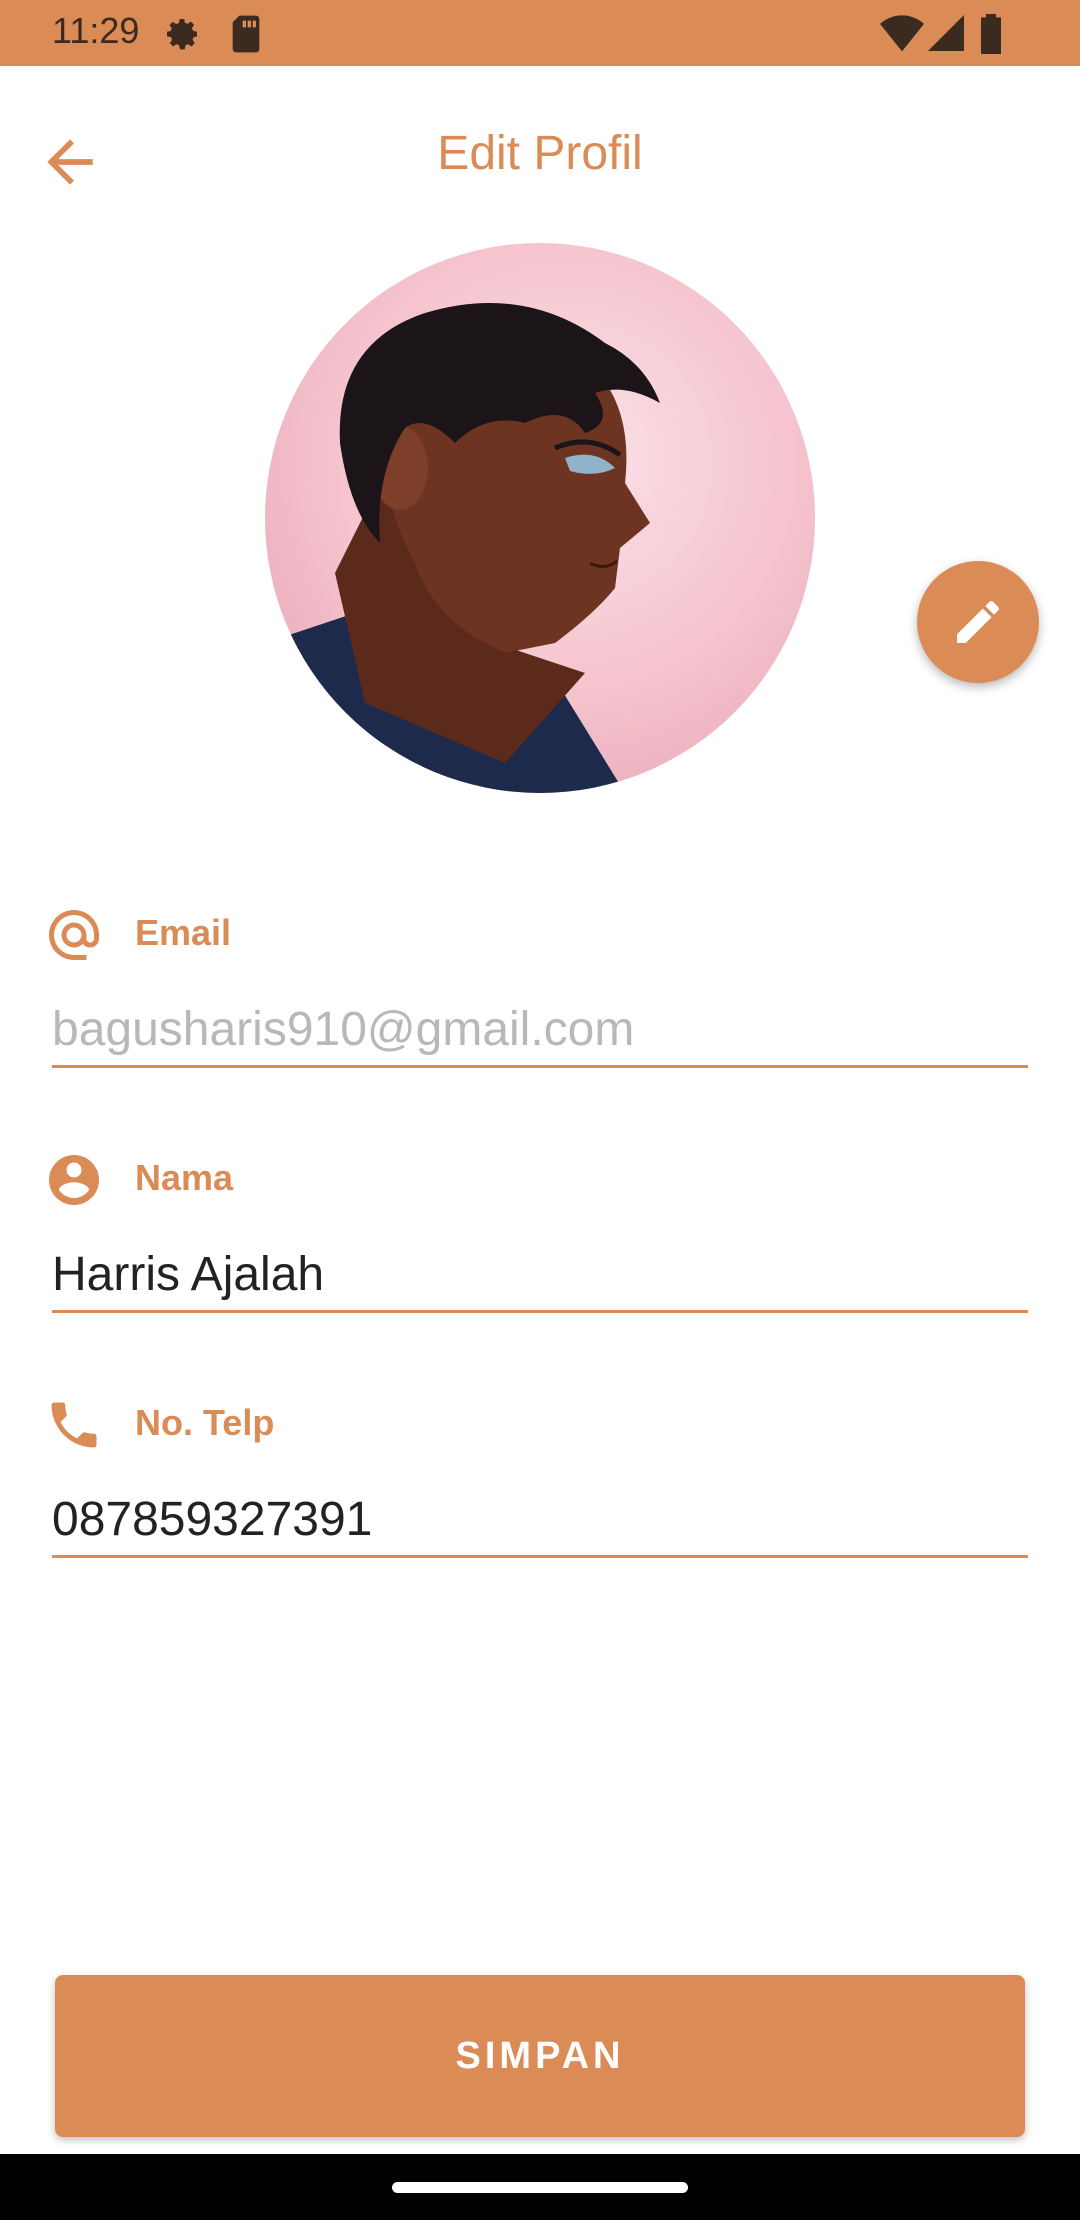  I want to click on phone-field, so click(540, 1521).